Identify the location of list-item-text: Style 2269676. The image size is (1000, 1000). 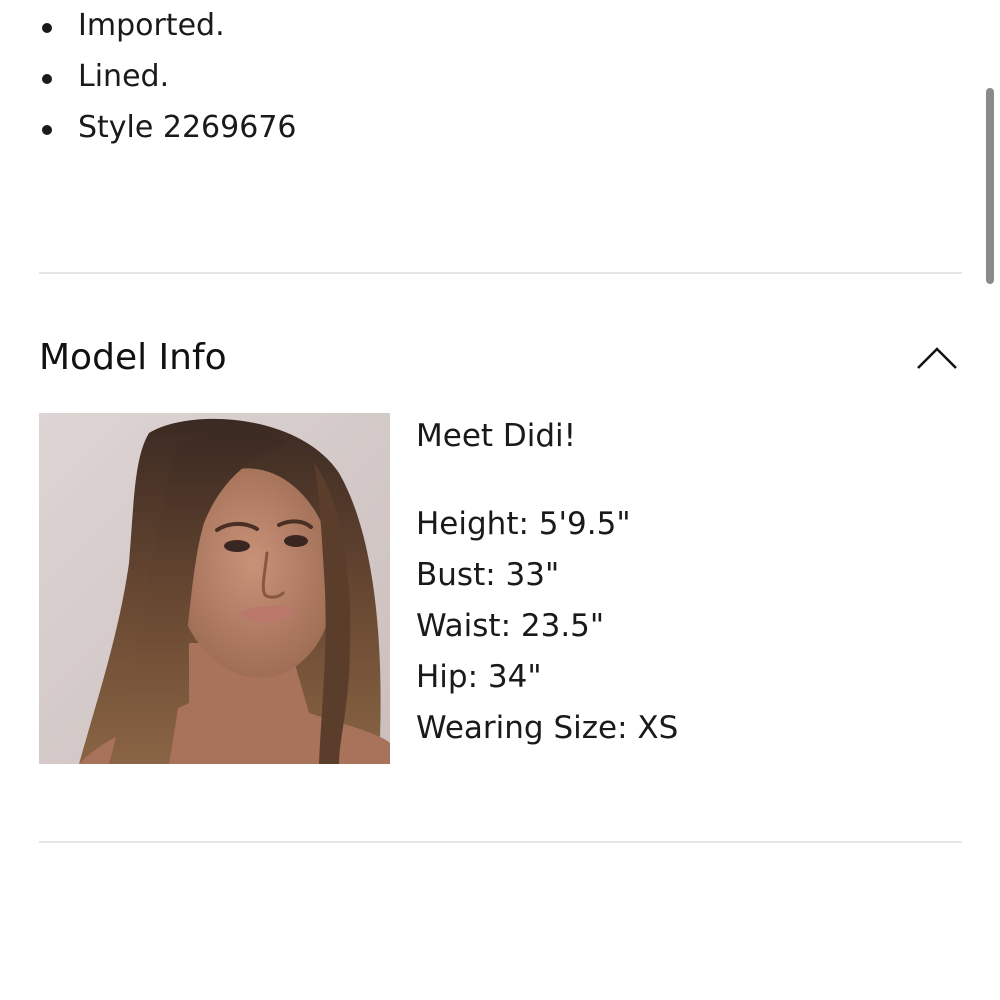
(187, 127).